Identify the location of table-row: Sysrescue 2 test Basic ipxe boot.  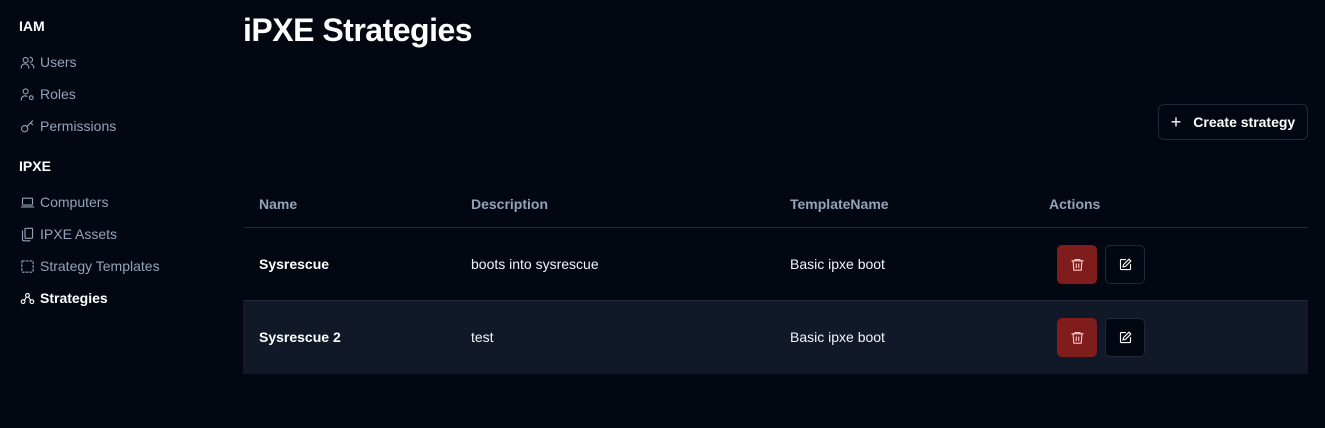
(775, 337).